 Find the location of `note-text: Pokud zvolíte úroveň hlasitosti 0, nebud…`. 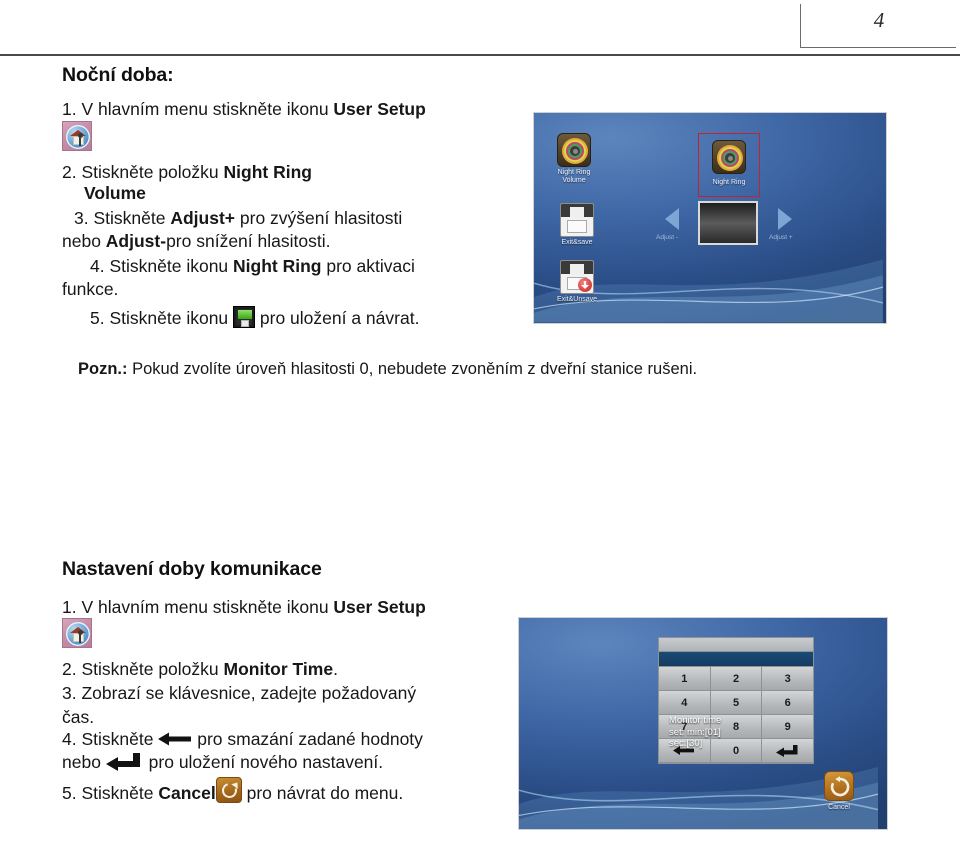

note-text: Pokud zvolíte úroveň hlasitosti 0, nebud… is located at coordinates (412, 368).